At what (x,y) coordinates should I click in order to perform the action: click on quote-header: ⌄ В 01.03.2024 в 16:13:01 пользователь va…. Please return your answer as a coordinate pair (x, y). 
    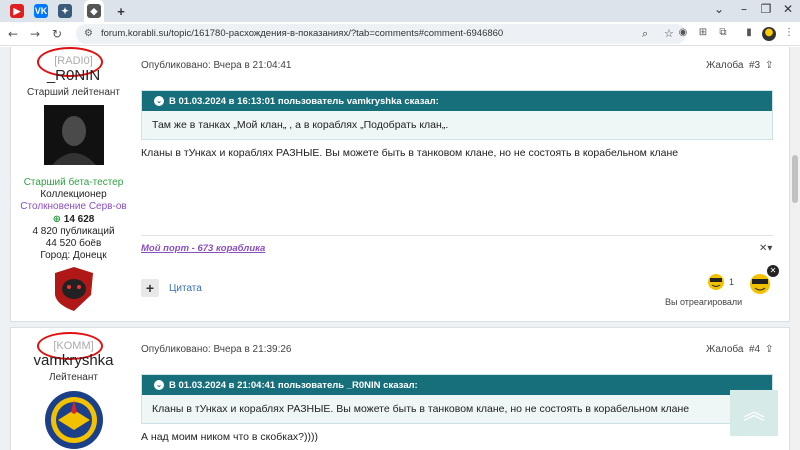
    Looking at the image, I should click on (457, 101).